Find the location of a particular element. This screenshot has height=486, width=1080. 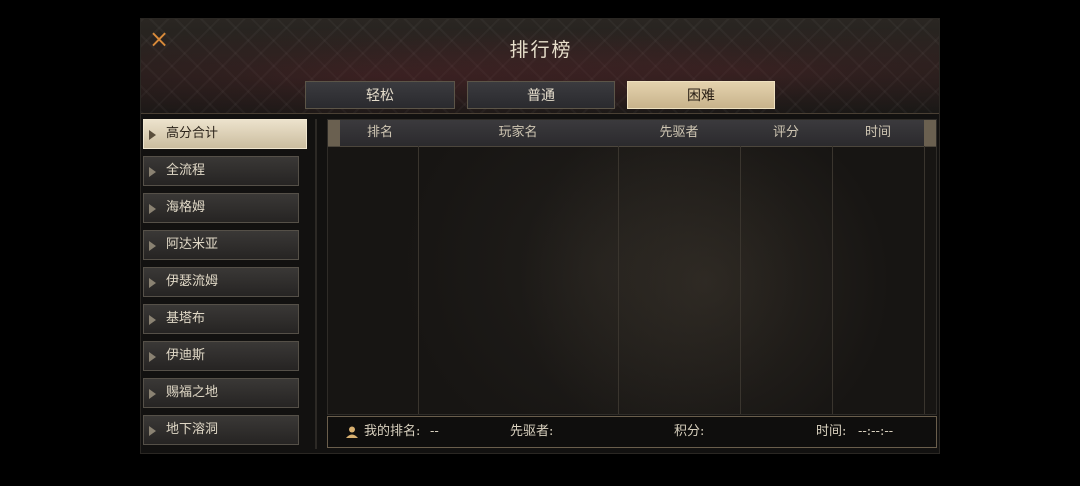

my-rank-bar: 我的排名: -- 先驱者: 积分: 时间: --:--:-- is located at coordinates (632, 432).